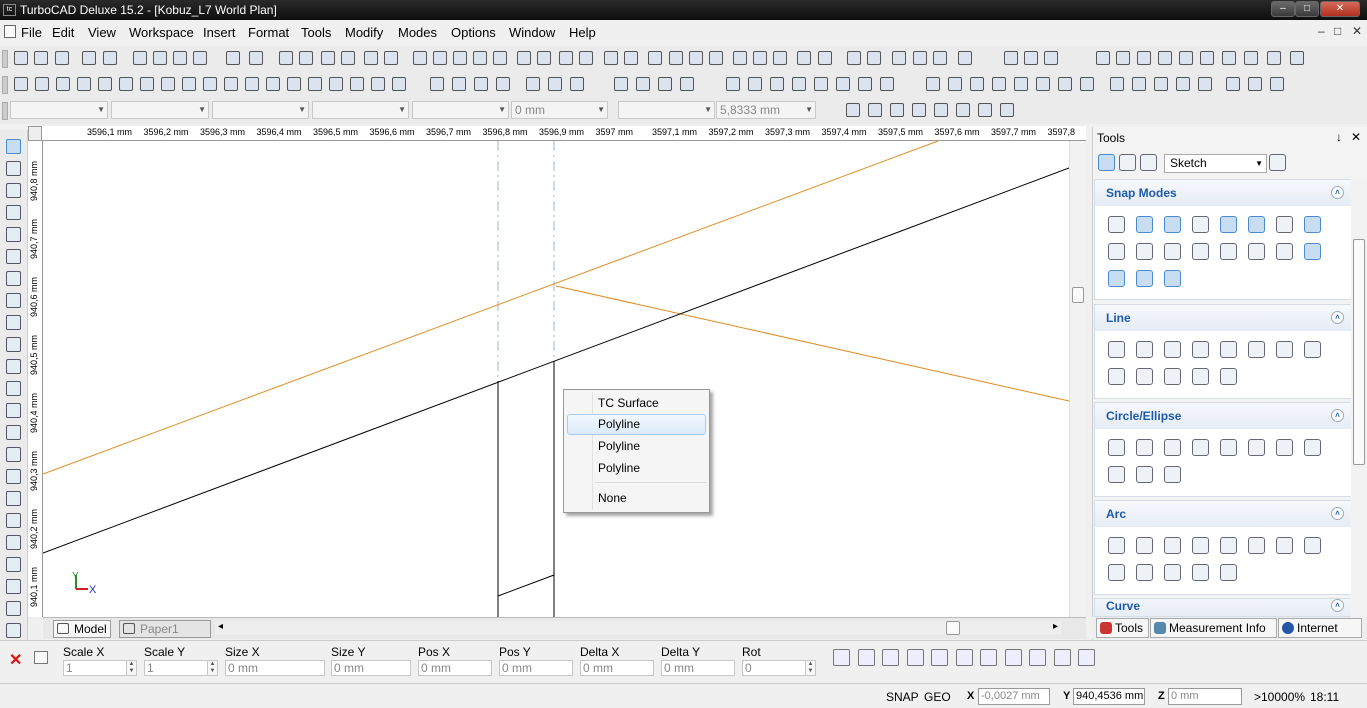 Image resolution: width=1367 pixels, height=708 pixels. I want to click on cancel-icon: ✕, so click(15, 660).